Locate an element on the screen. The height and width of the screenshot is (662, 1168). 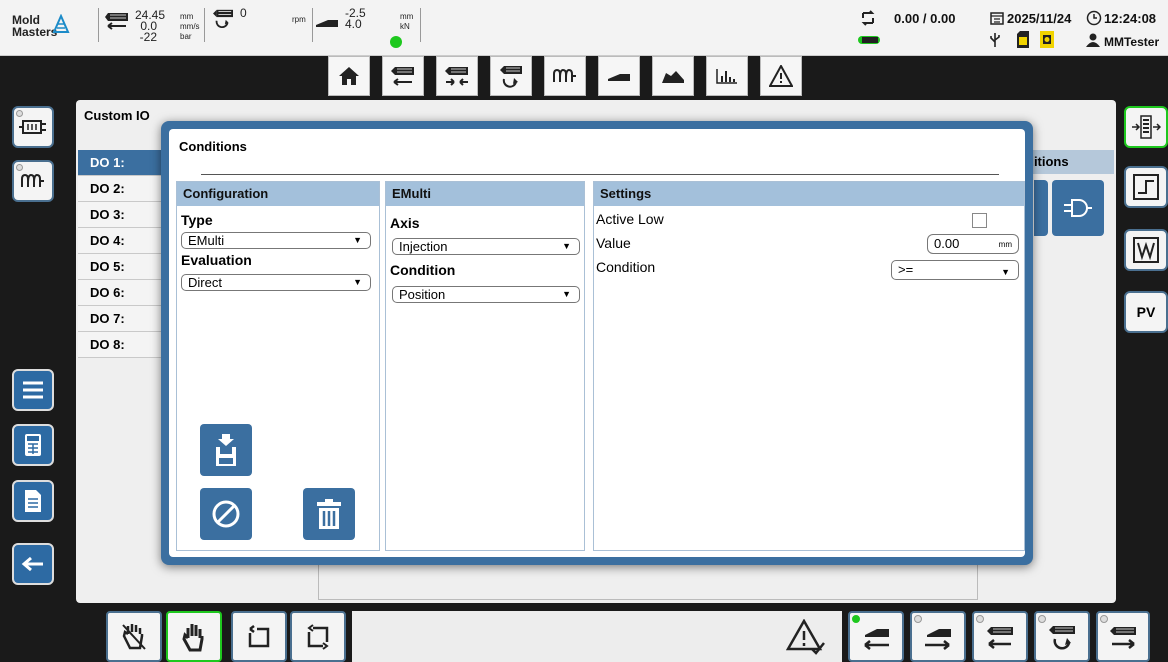
rail-io-view-button is located at coordinates (1146, 127).